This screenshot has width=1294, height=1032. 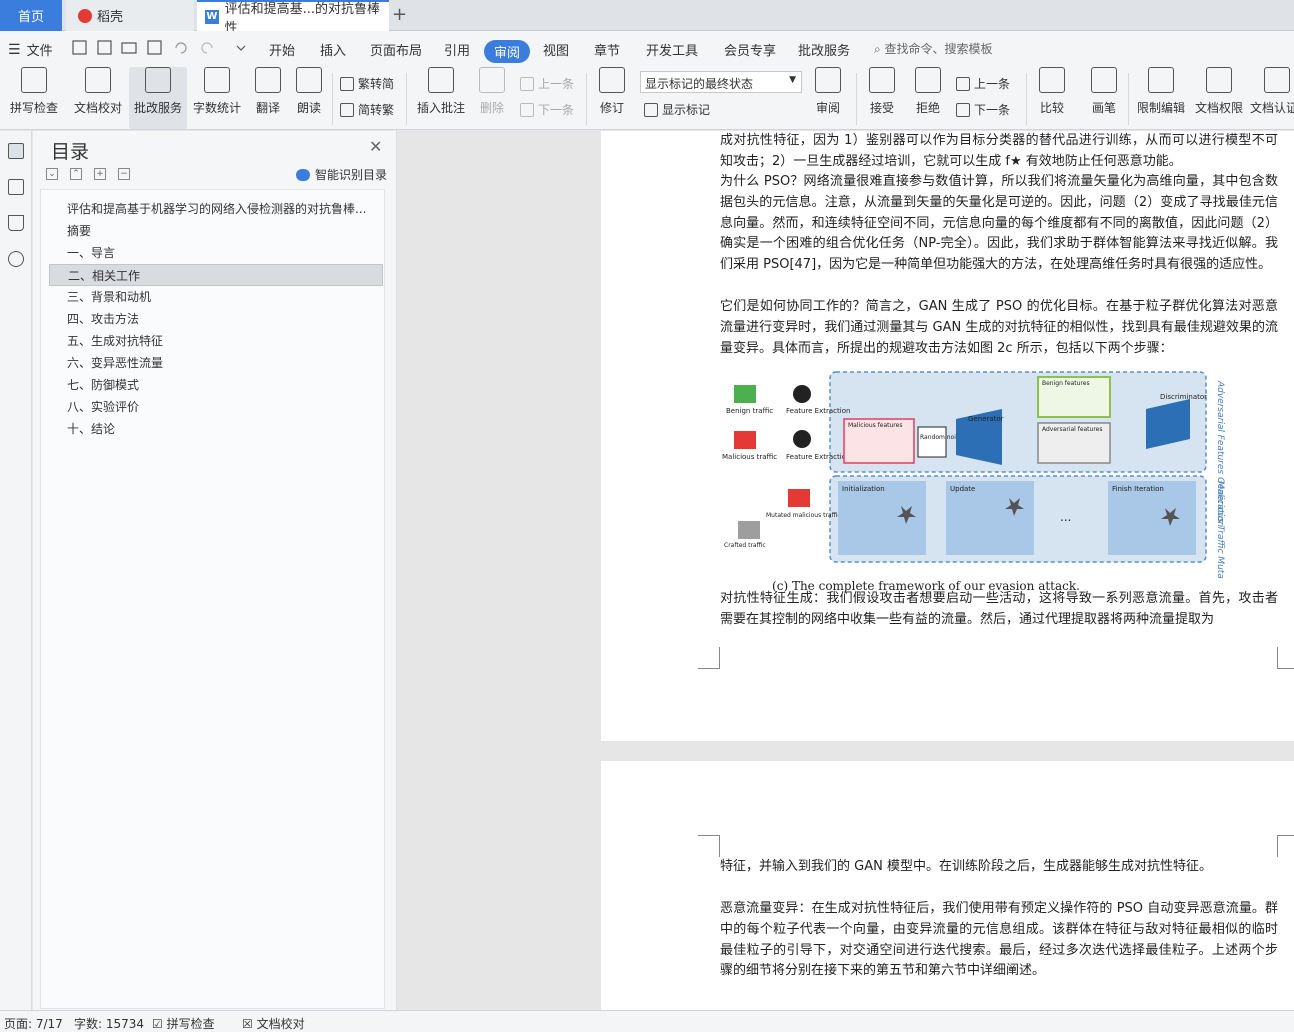 What do you see at coordinates (97, 108) in the screenshot?
I see `proofread-label: 文档校对` at bounding box center [97, 108].